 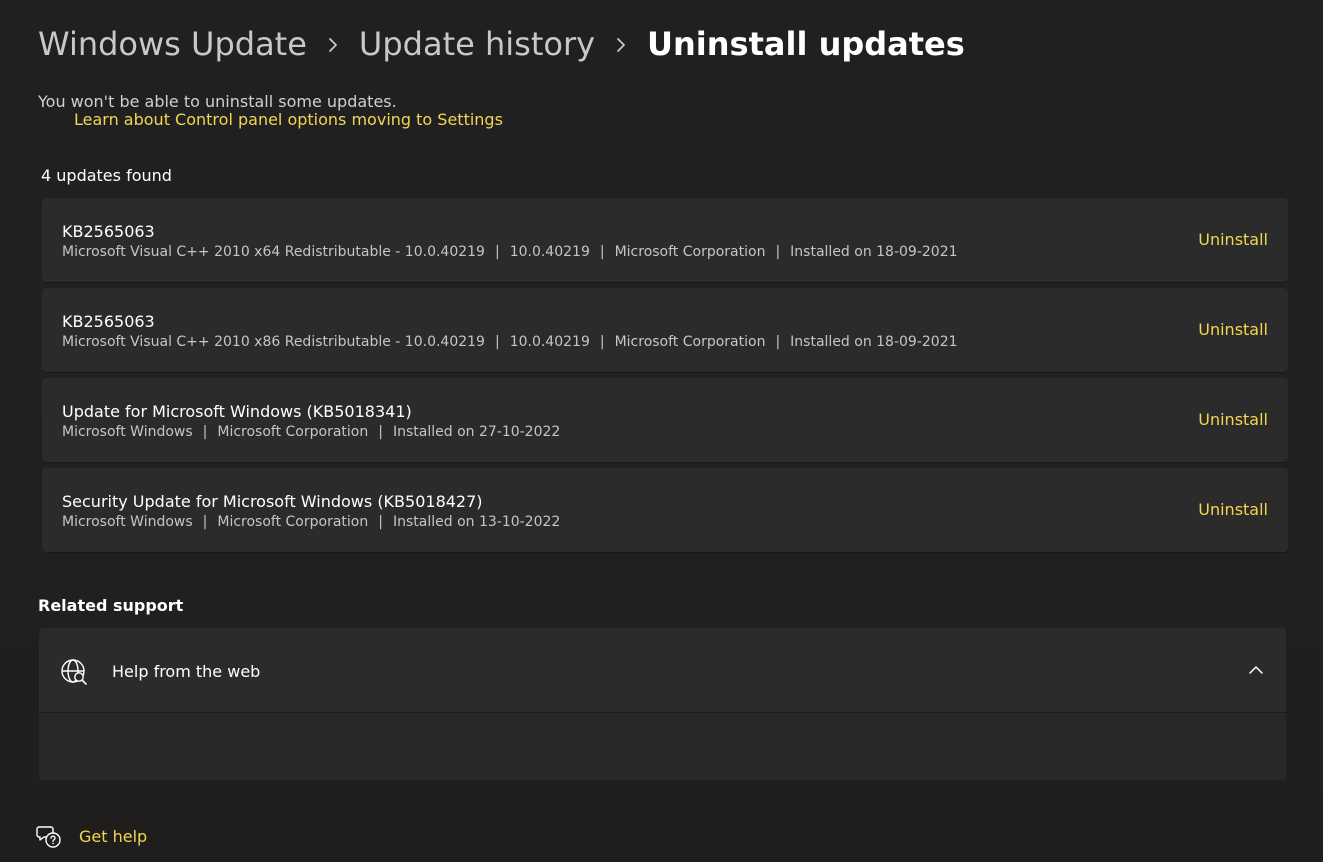 What do you see at coordinates (662, 746) in the screenshot?
I see `help-from-web-content` at bounding box center [662, 746].